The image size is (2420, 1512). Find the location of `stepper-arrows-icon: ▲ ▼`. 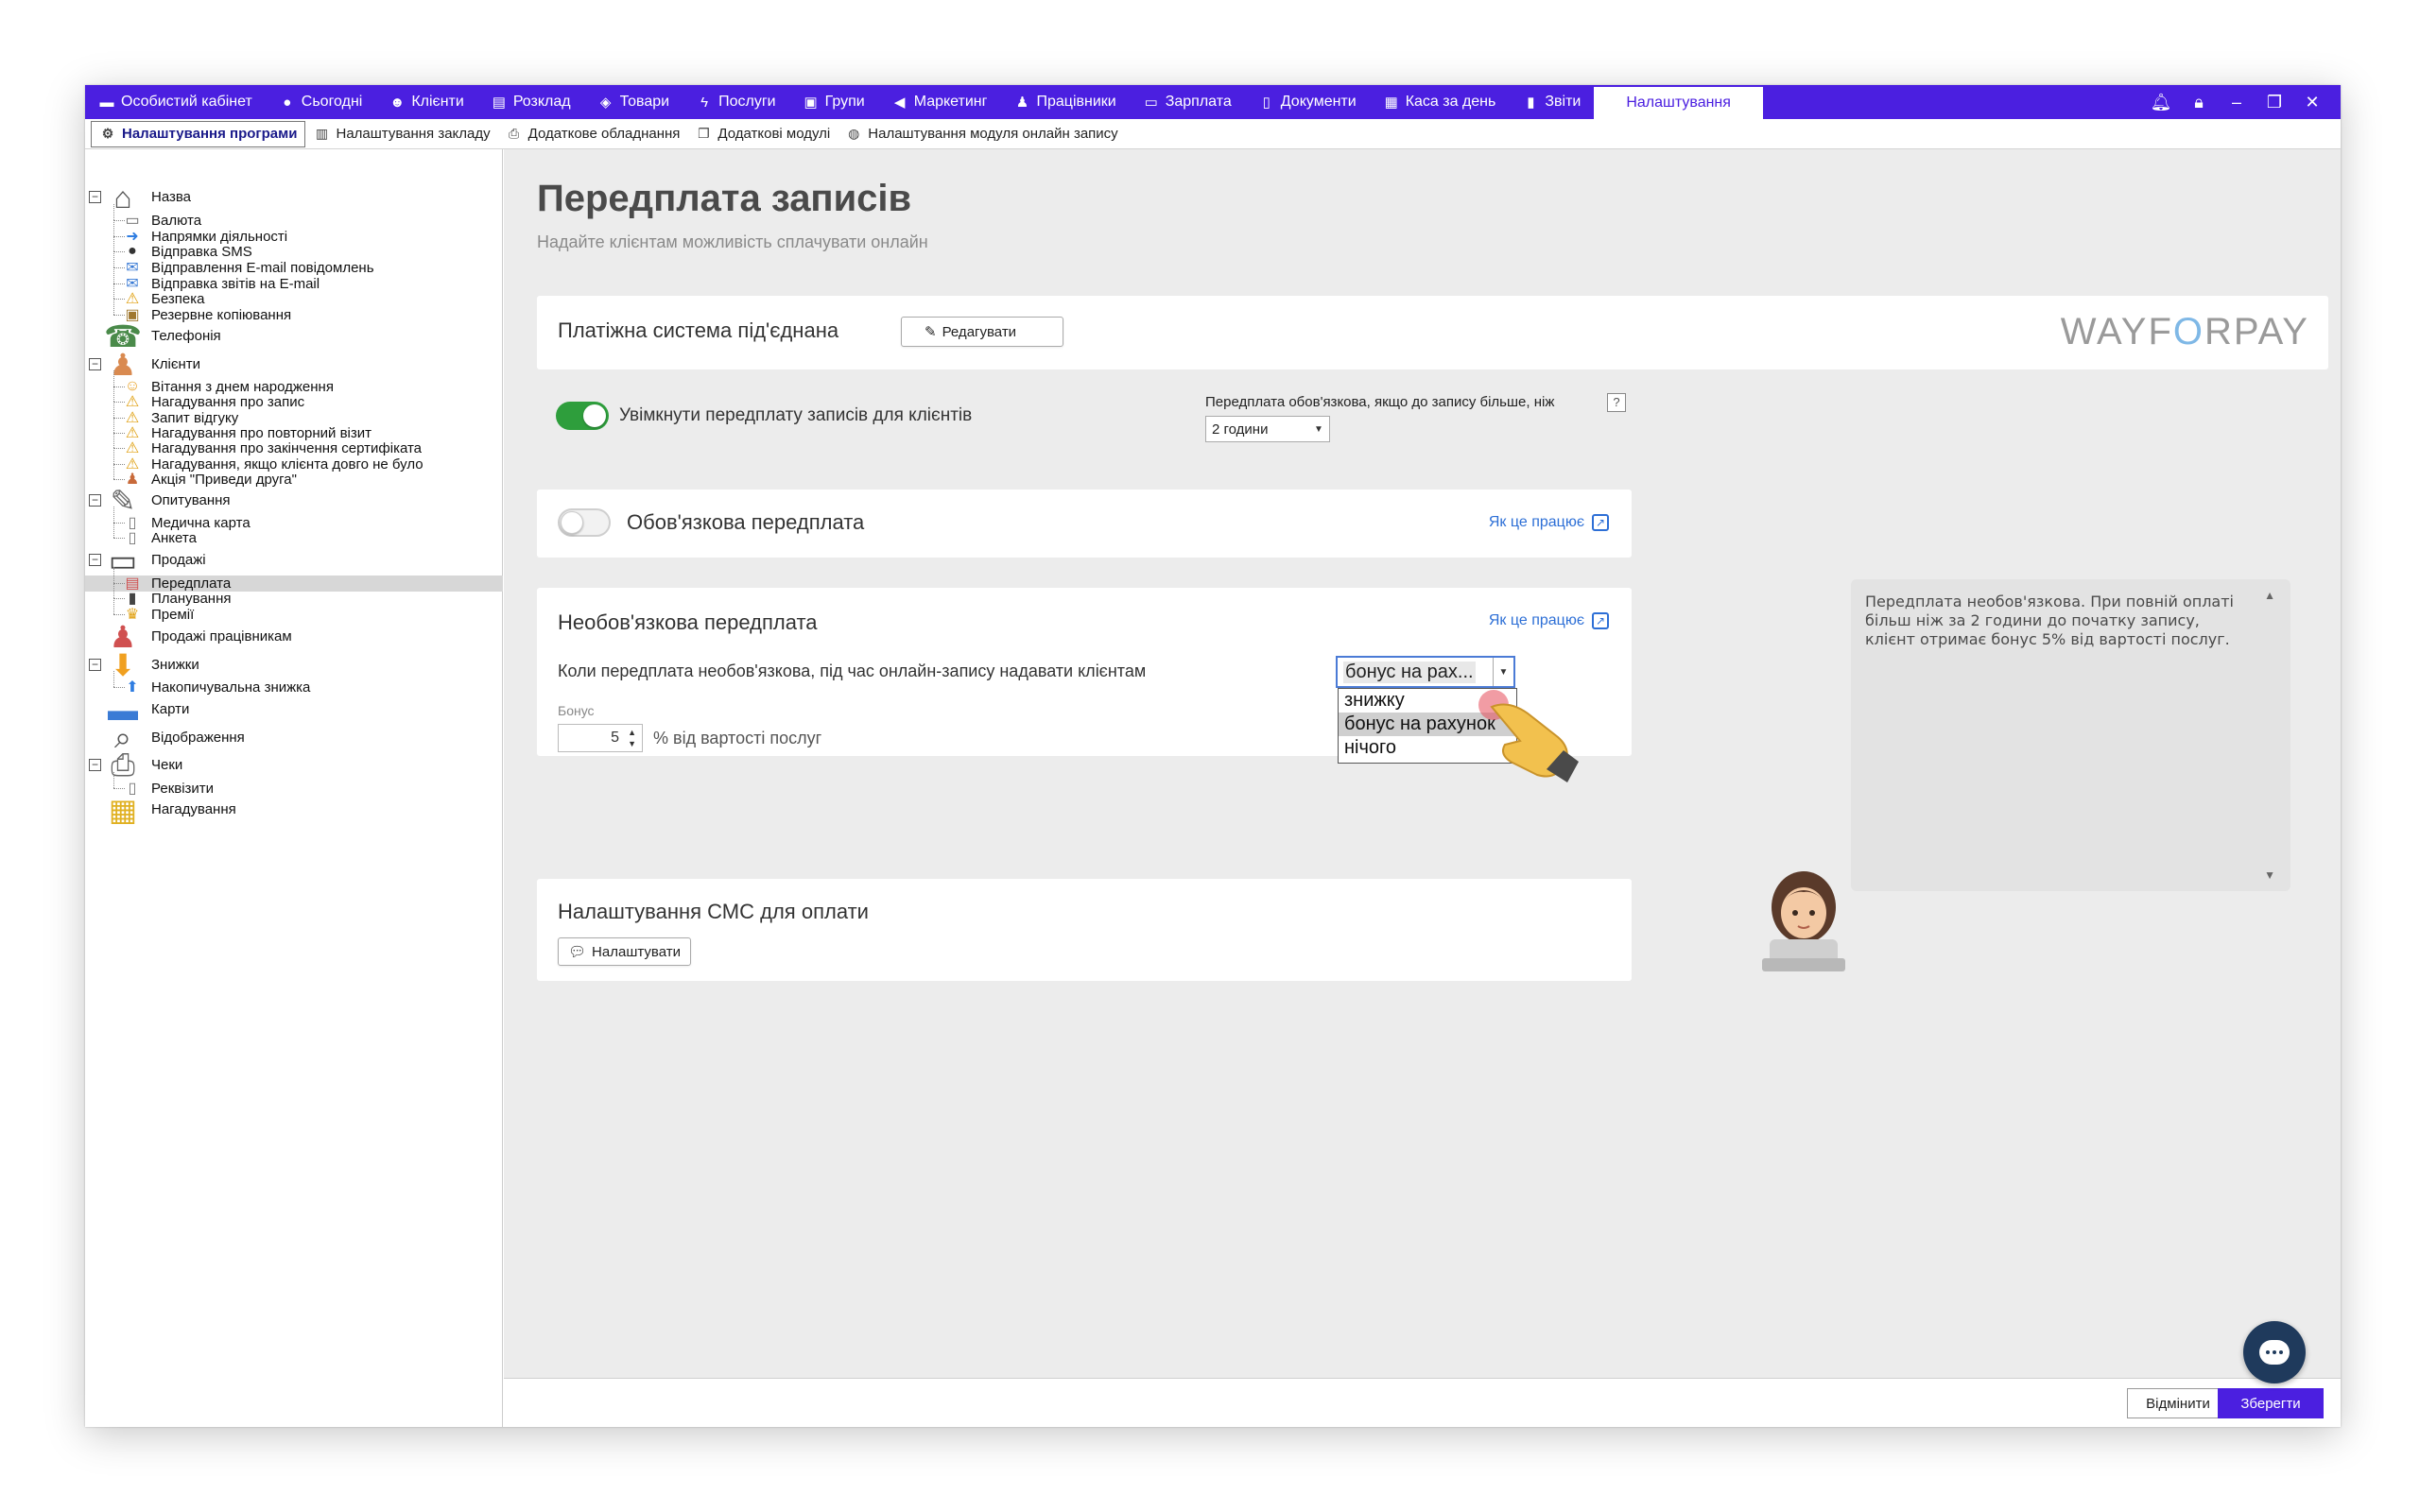

stepper-arrows-icon: ▲ ▼ is located at coordinates (632, 738).